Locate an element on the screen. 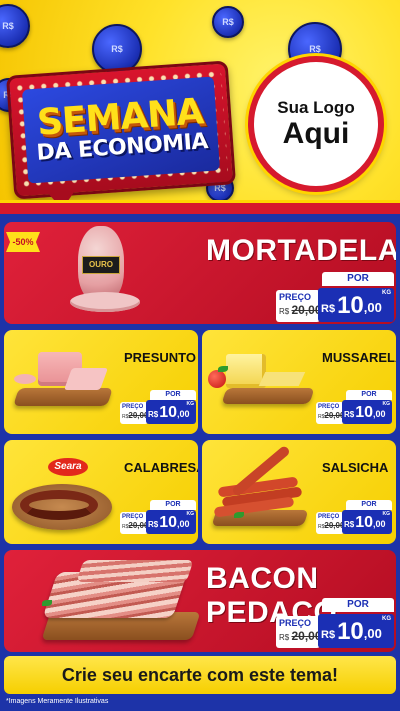 This screenshot has height=711, width=400. bacon-image is located at coordinates (115, 603).